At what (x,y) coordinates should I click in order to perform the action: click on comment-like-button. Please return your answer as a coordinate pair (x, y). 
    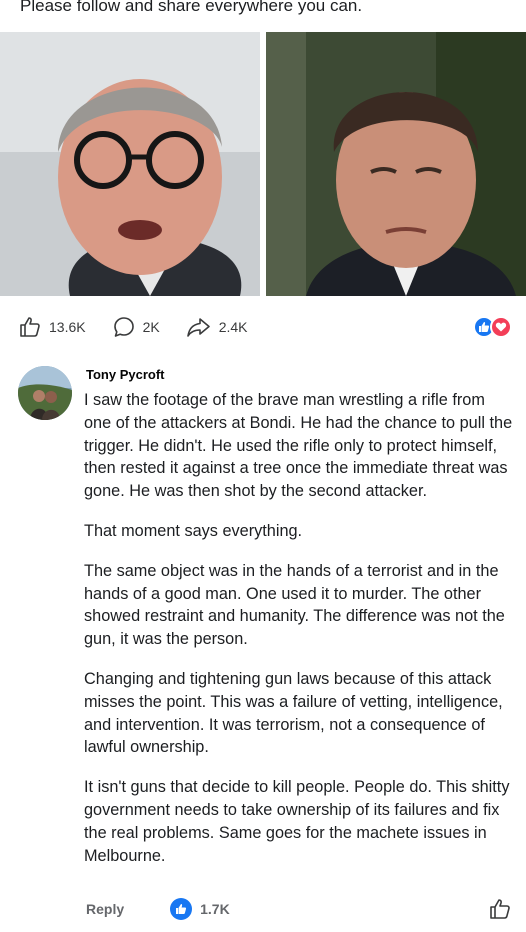
    Looking at the image, I should click on (500, 911).